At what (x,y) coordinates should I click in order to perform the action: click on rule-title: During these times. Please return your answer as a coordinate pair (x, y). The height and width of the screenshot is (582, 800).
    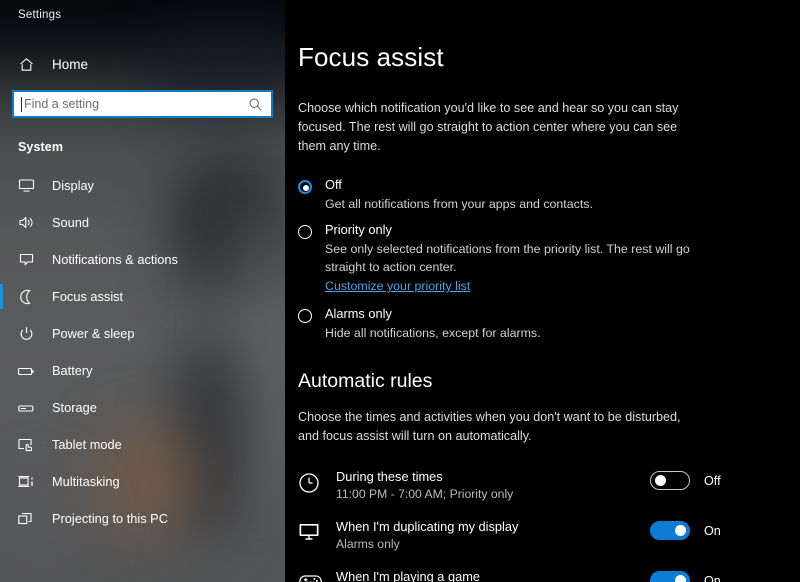
    Looking at the image, I should click on (389, 476).